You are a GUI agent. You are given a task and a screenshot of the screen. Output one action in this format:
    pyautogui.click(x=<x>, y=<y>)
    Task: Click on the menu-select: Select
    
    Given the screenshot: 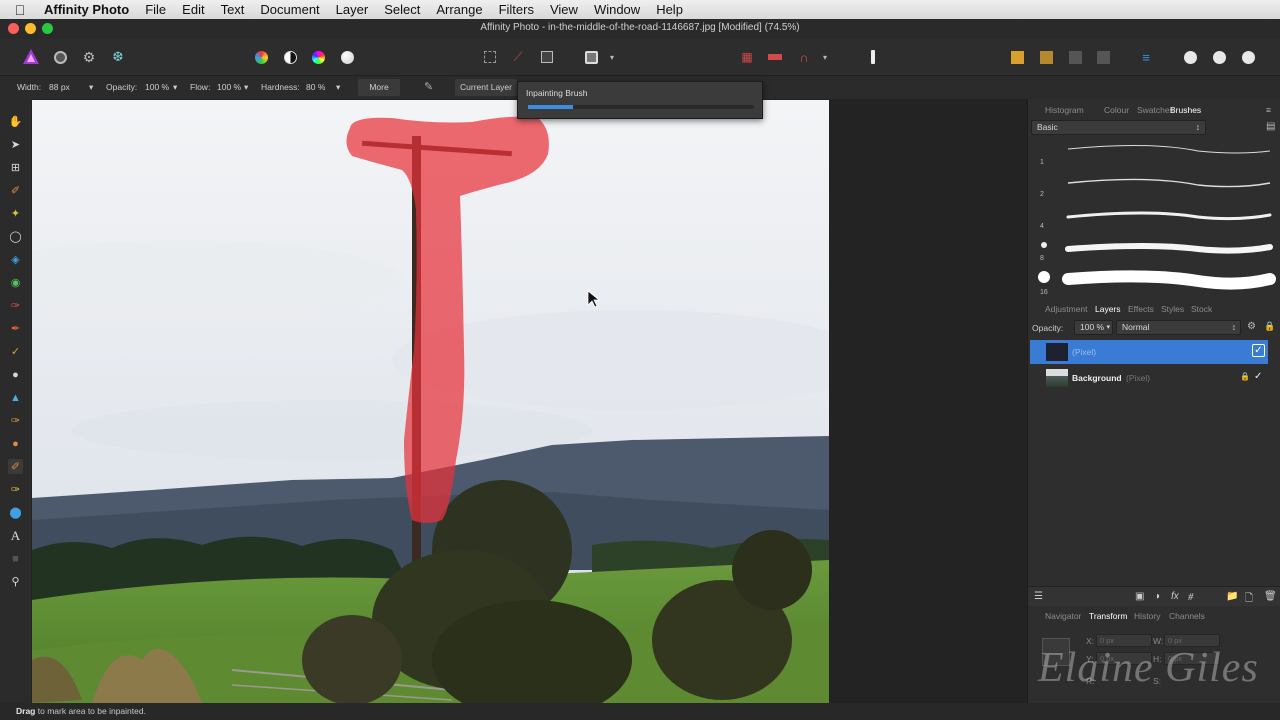 What is the action you would take?
    pyautogui.click(x=402, y=9)
    